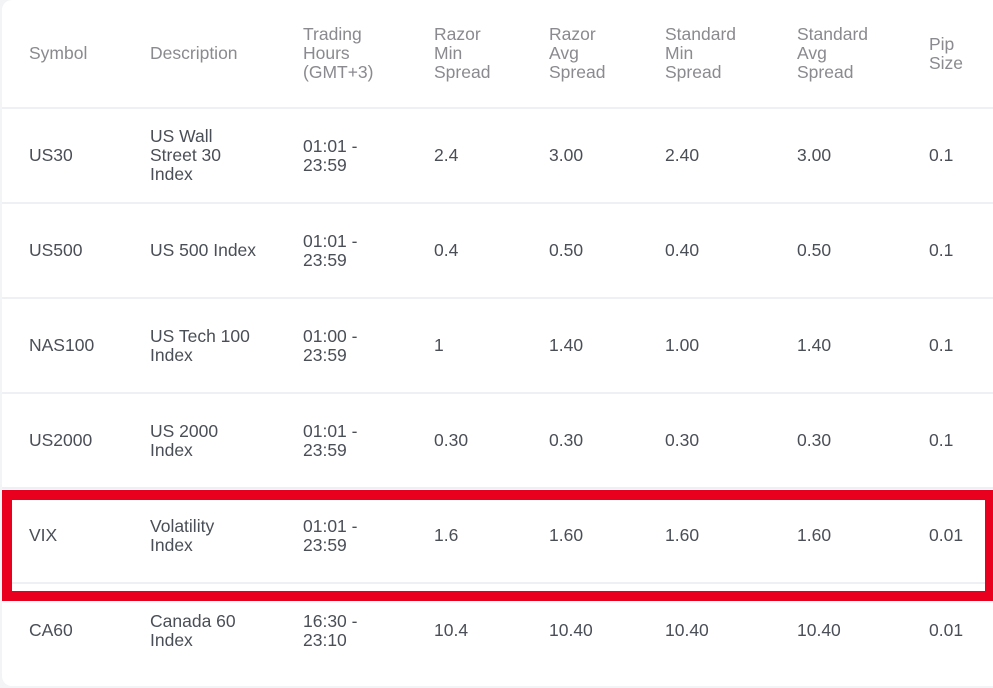 This screenshot has height=688, width=993. I want to click on standard-min-spread-value: 1.00, so click(682, 345).